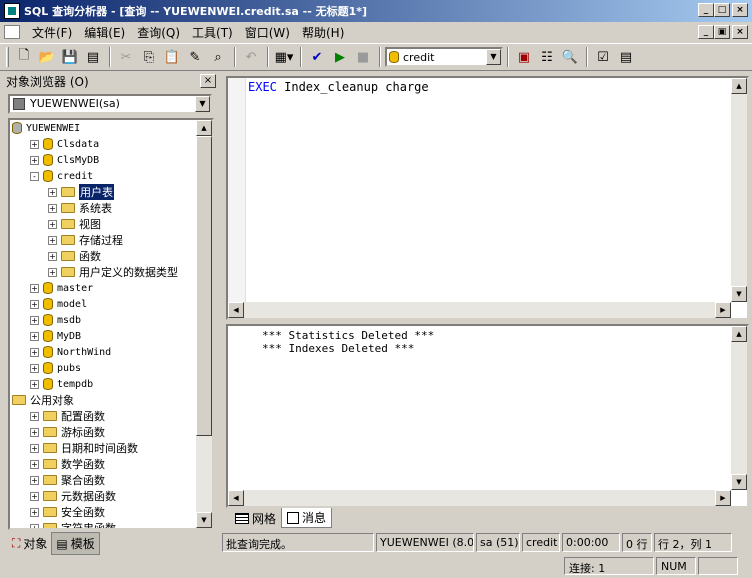 This screenshot has height=578, width=752. What do you see at coordinates (105, 448) in the screenshot?
I see `tree-node: + 日期和时间函数` at bounding box center [105, 448].